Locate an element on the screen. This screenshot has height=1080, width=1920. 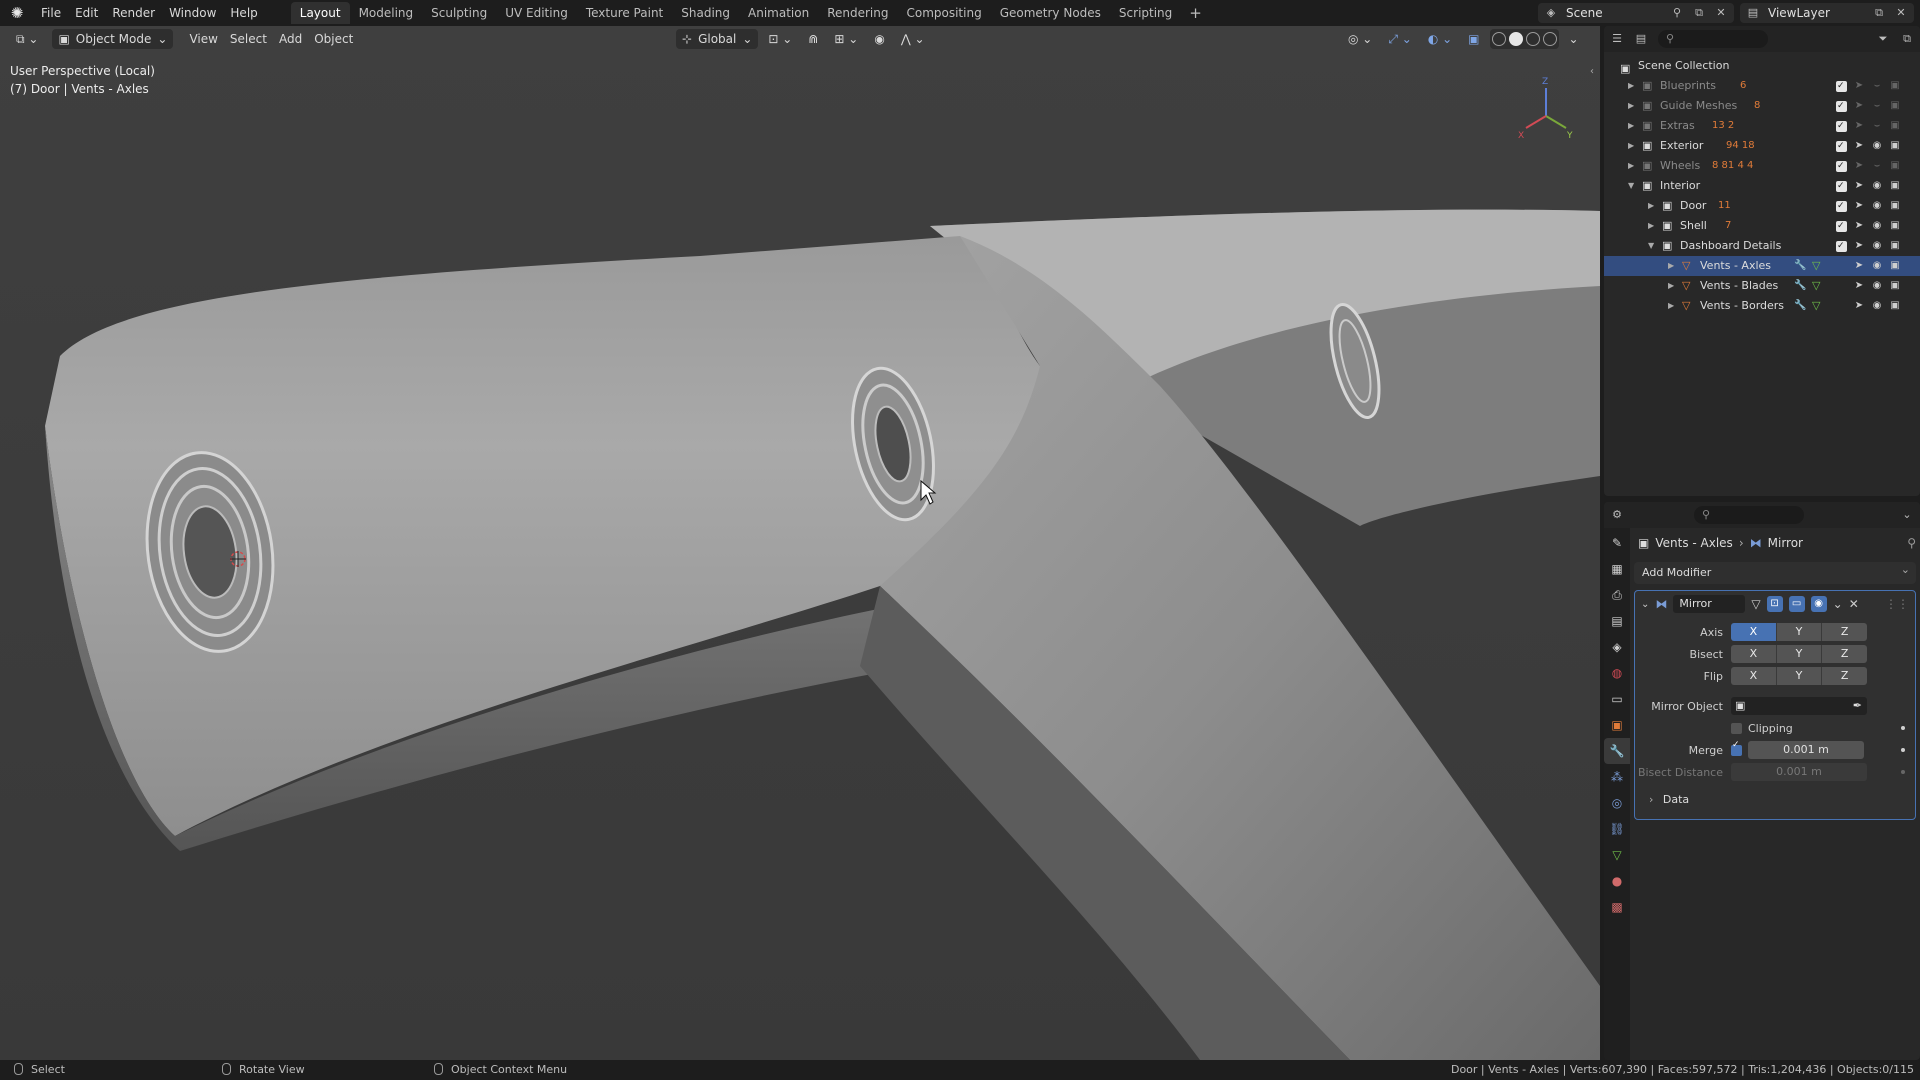
bisect-x-toggle: X is located at coordinates (1754, 654).